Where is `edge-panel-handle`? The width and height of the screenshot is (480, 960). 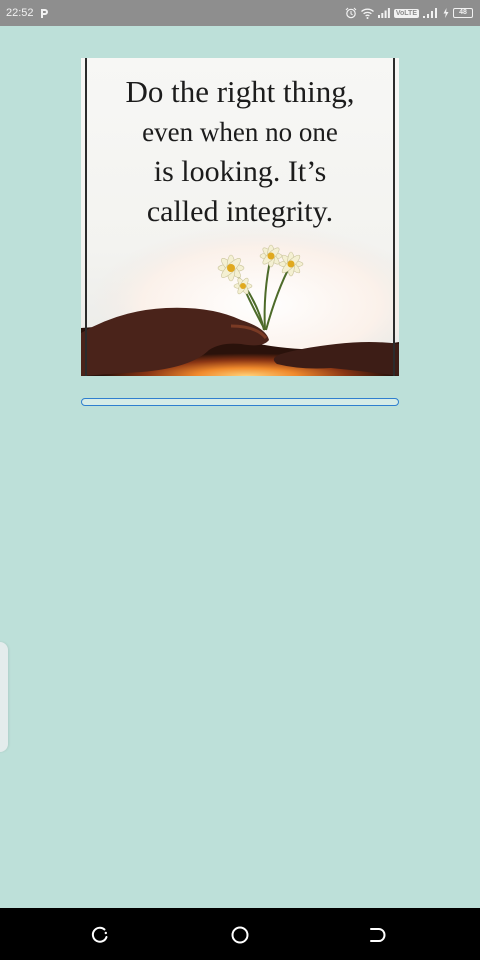
edge-panel-handle is located at coordinates (4, 697).